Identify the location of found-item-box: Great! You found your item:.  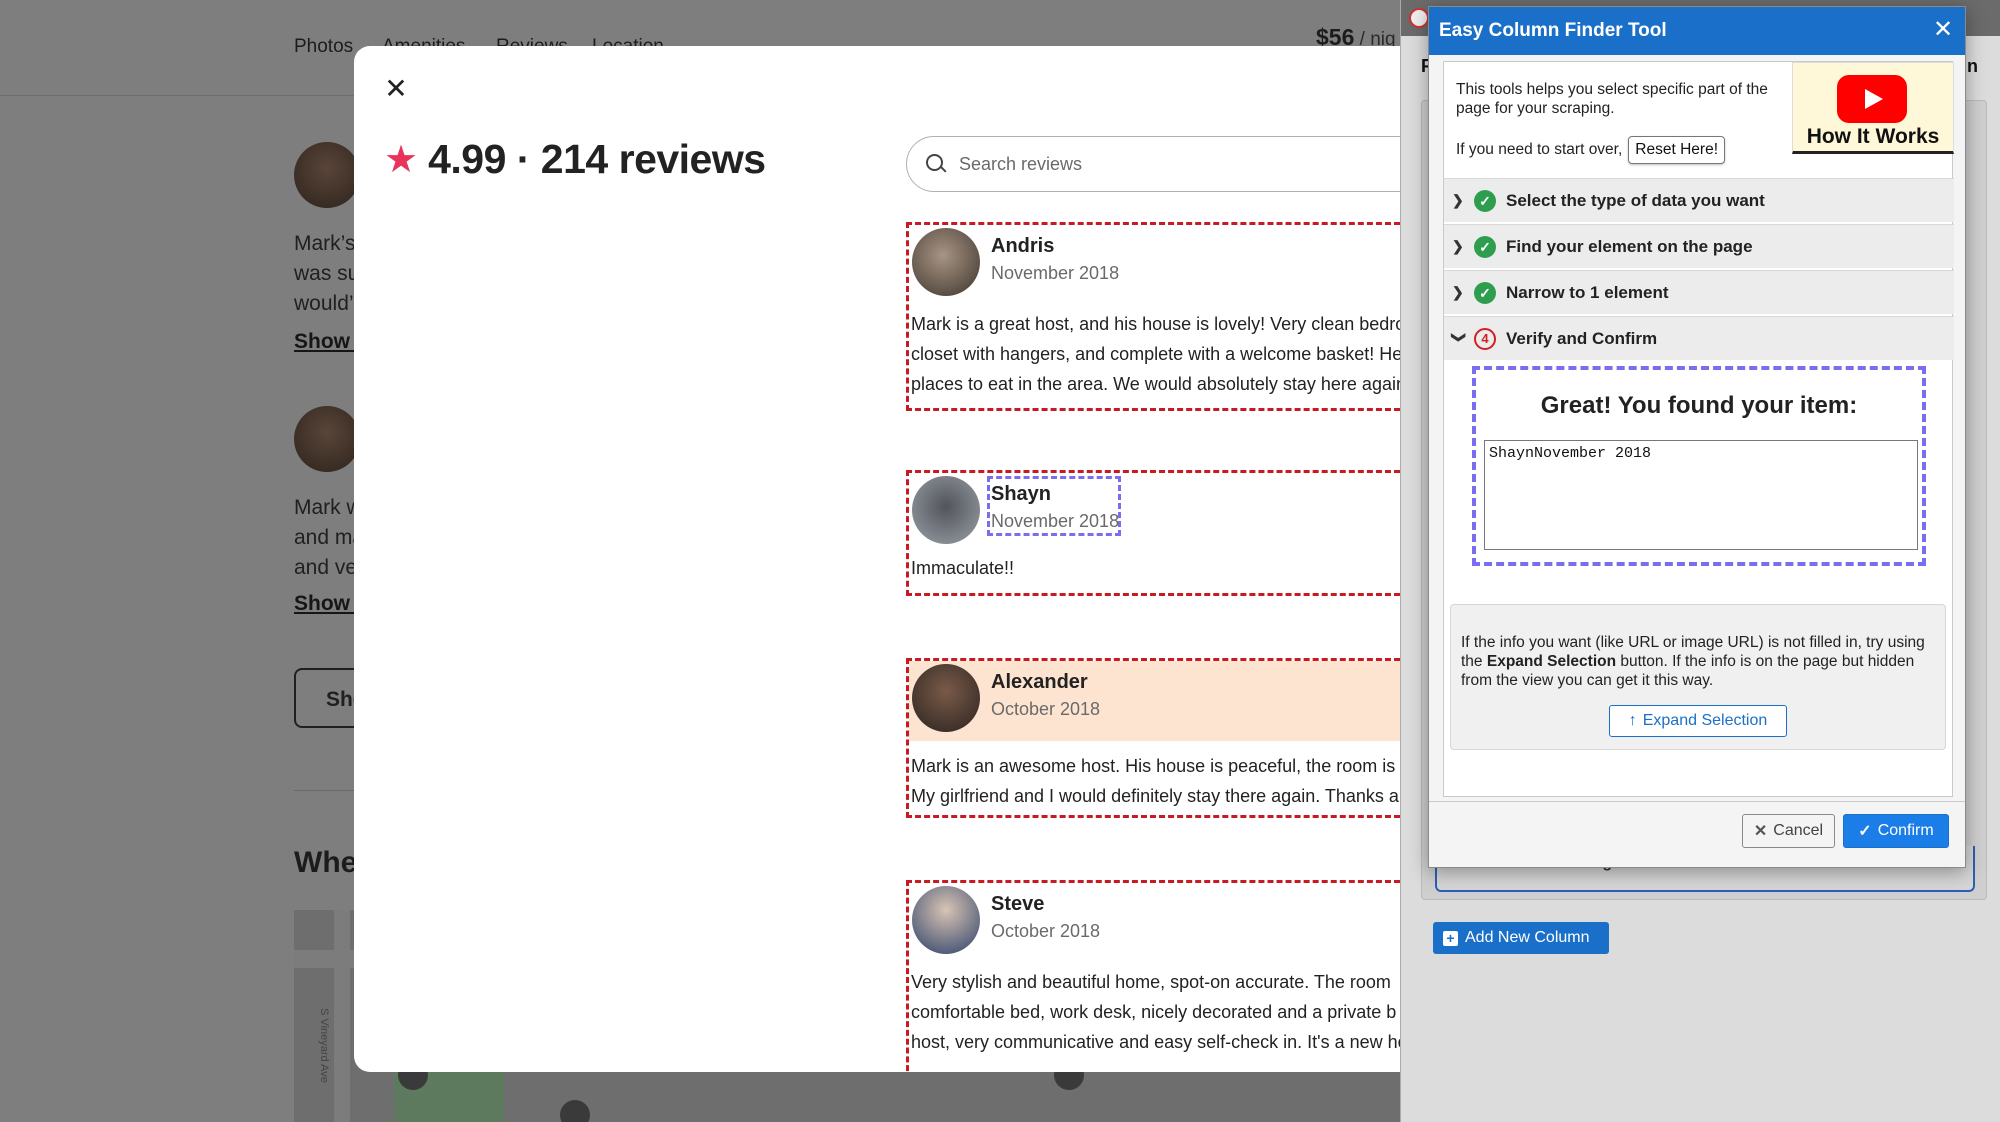
(1699, 466).